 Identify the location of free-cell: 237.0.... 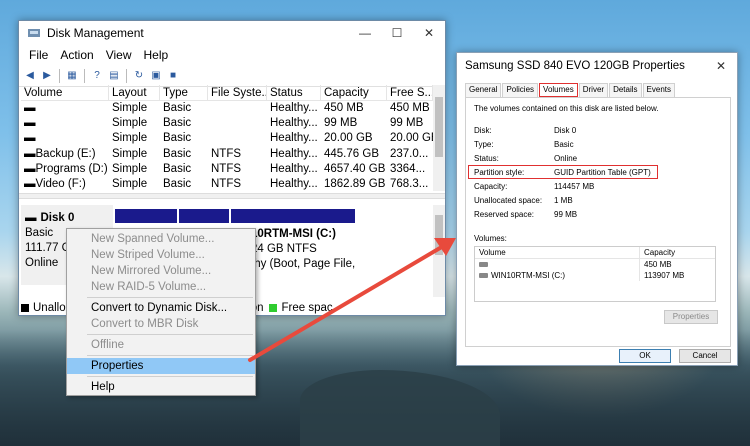
(409, 153).